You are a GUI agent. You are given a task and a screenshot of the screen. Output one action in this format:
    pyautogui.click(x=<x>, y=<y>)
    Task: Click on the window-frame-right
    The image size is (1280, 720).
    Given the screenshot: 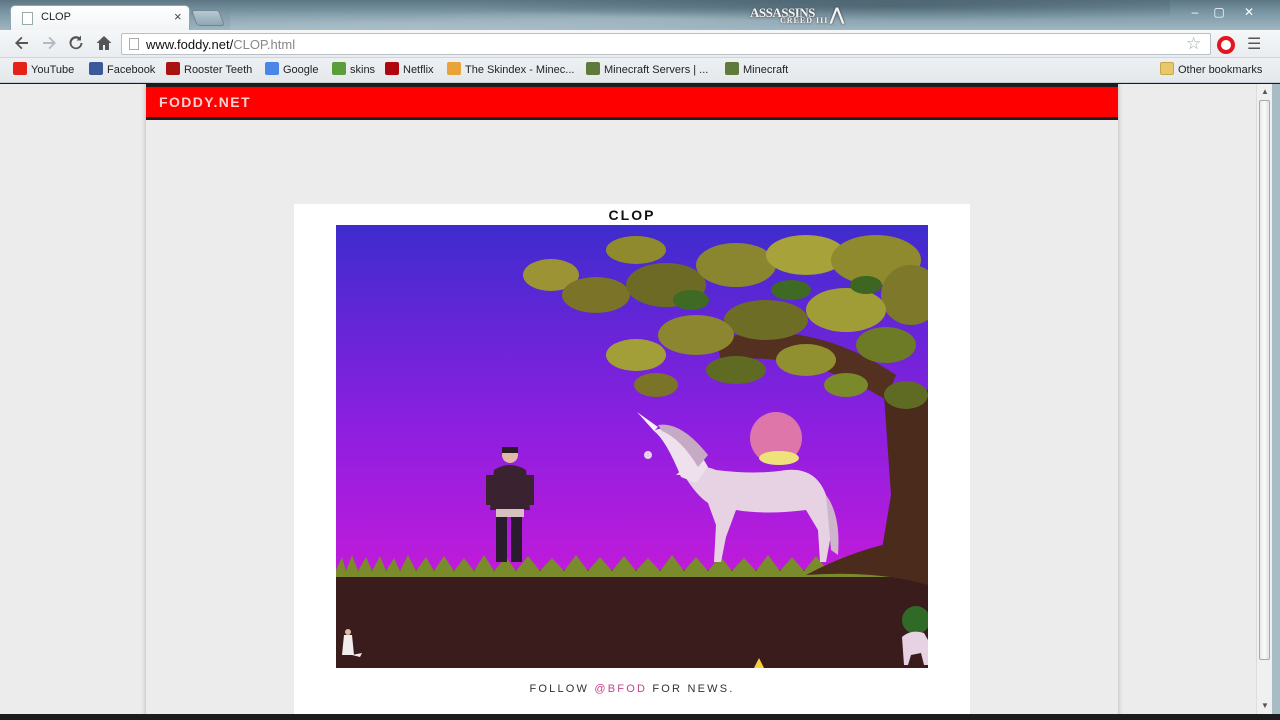 What is the action you would take?
    pyautogui.click(x=1276, y=402)
    